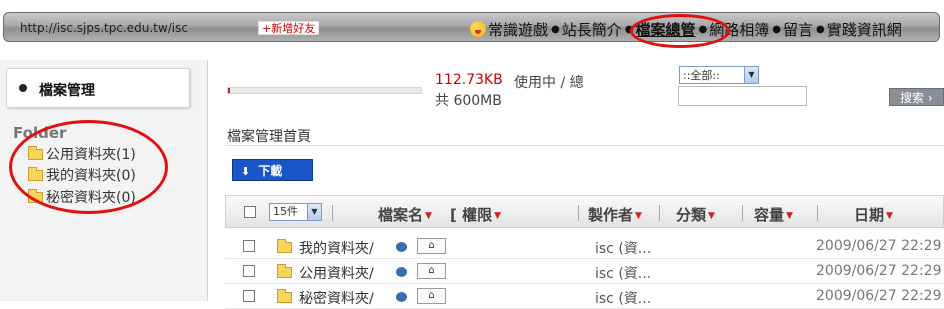  Describe the element at coordinates (336, 248) in the screenshot. I see `file-name: 我的資料夾/` at that location.